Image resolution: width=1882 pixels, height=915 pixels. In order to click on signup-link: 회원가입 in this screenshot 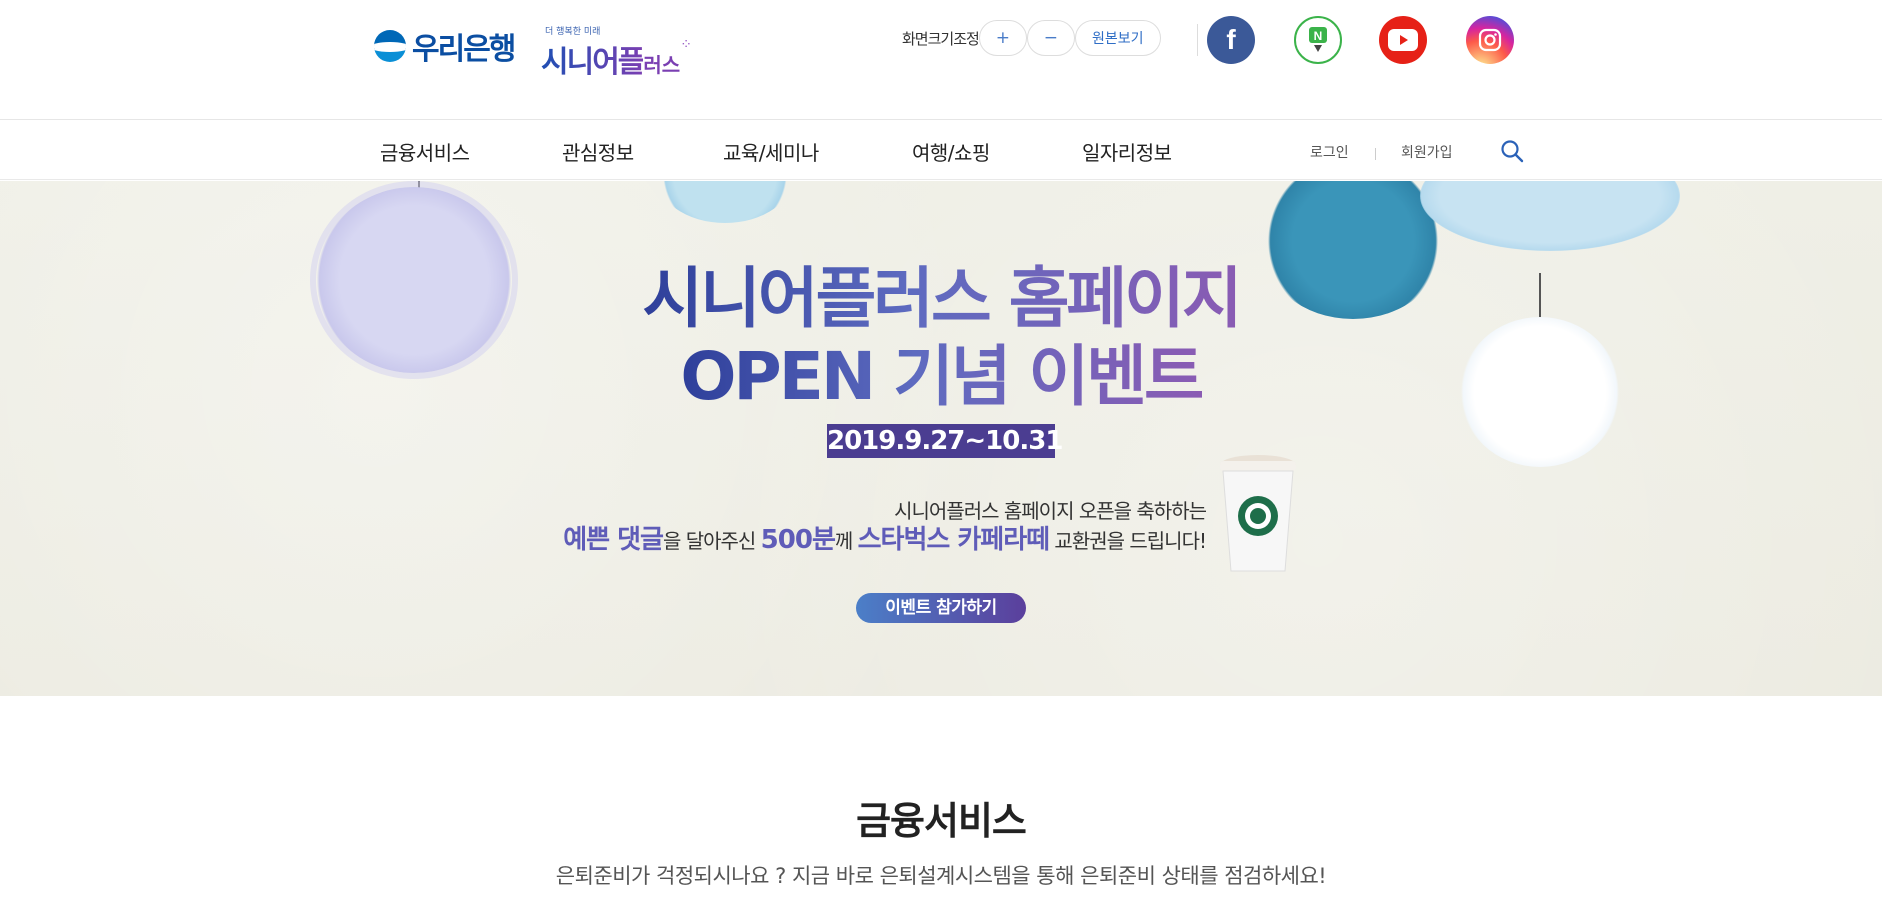, I will do `click(1427, 152)`.